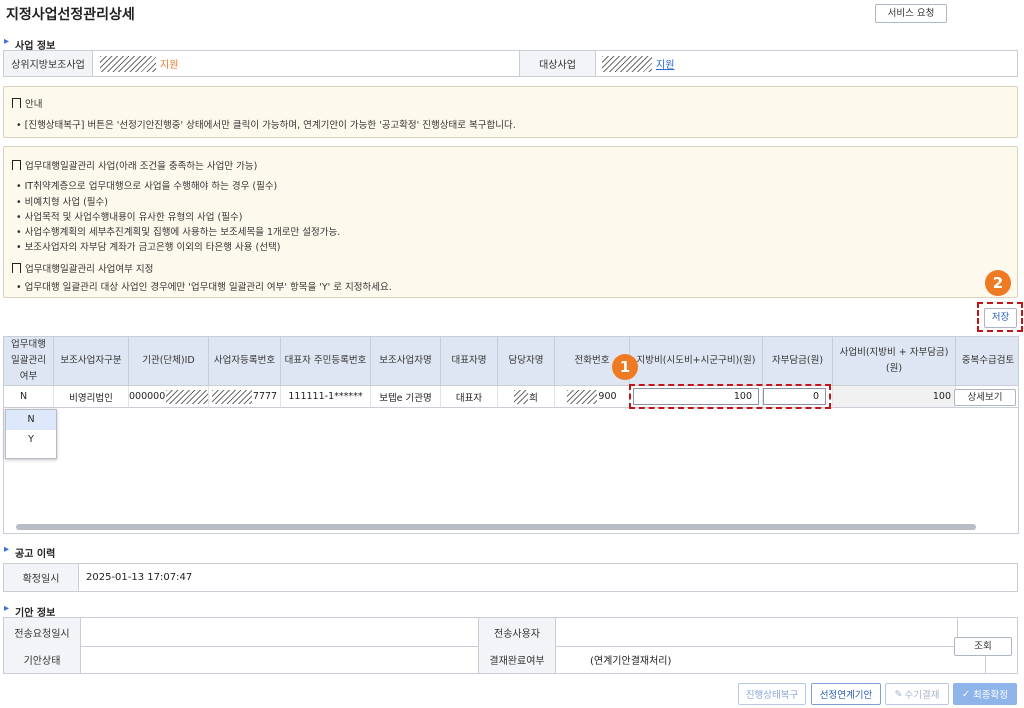 This screenshot has height=708, width=1024. I want to click on restore-status-button: 진행상태복구, so click(772, 694).